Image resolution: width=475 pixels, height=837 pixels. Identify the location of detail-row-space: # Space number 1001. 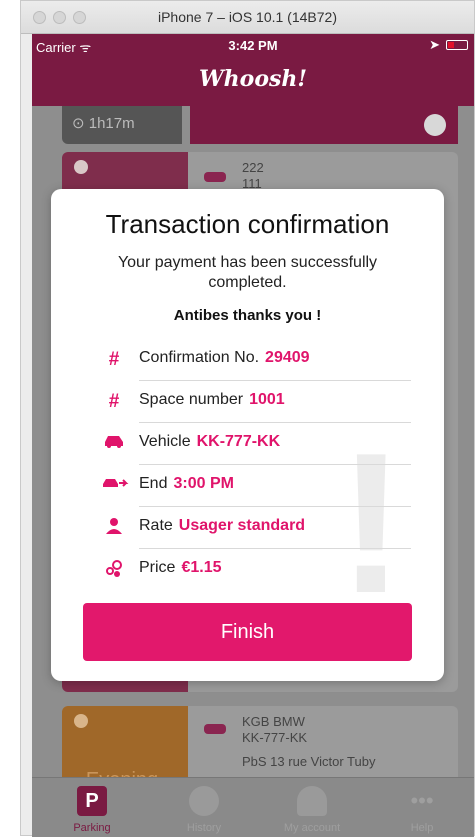
(256, 402).